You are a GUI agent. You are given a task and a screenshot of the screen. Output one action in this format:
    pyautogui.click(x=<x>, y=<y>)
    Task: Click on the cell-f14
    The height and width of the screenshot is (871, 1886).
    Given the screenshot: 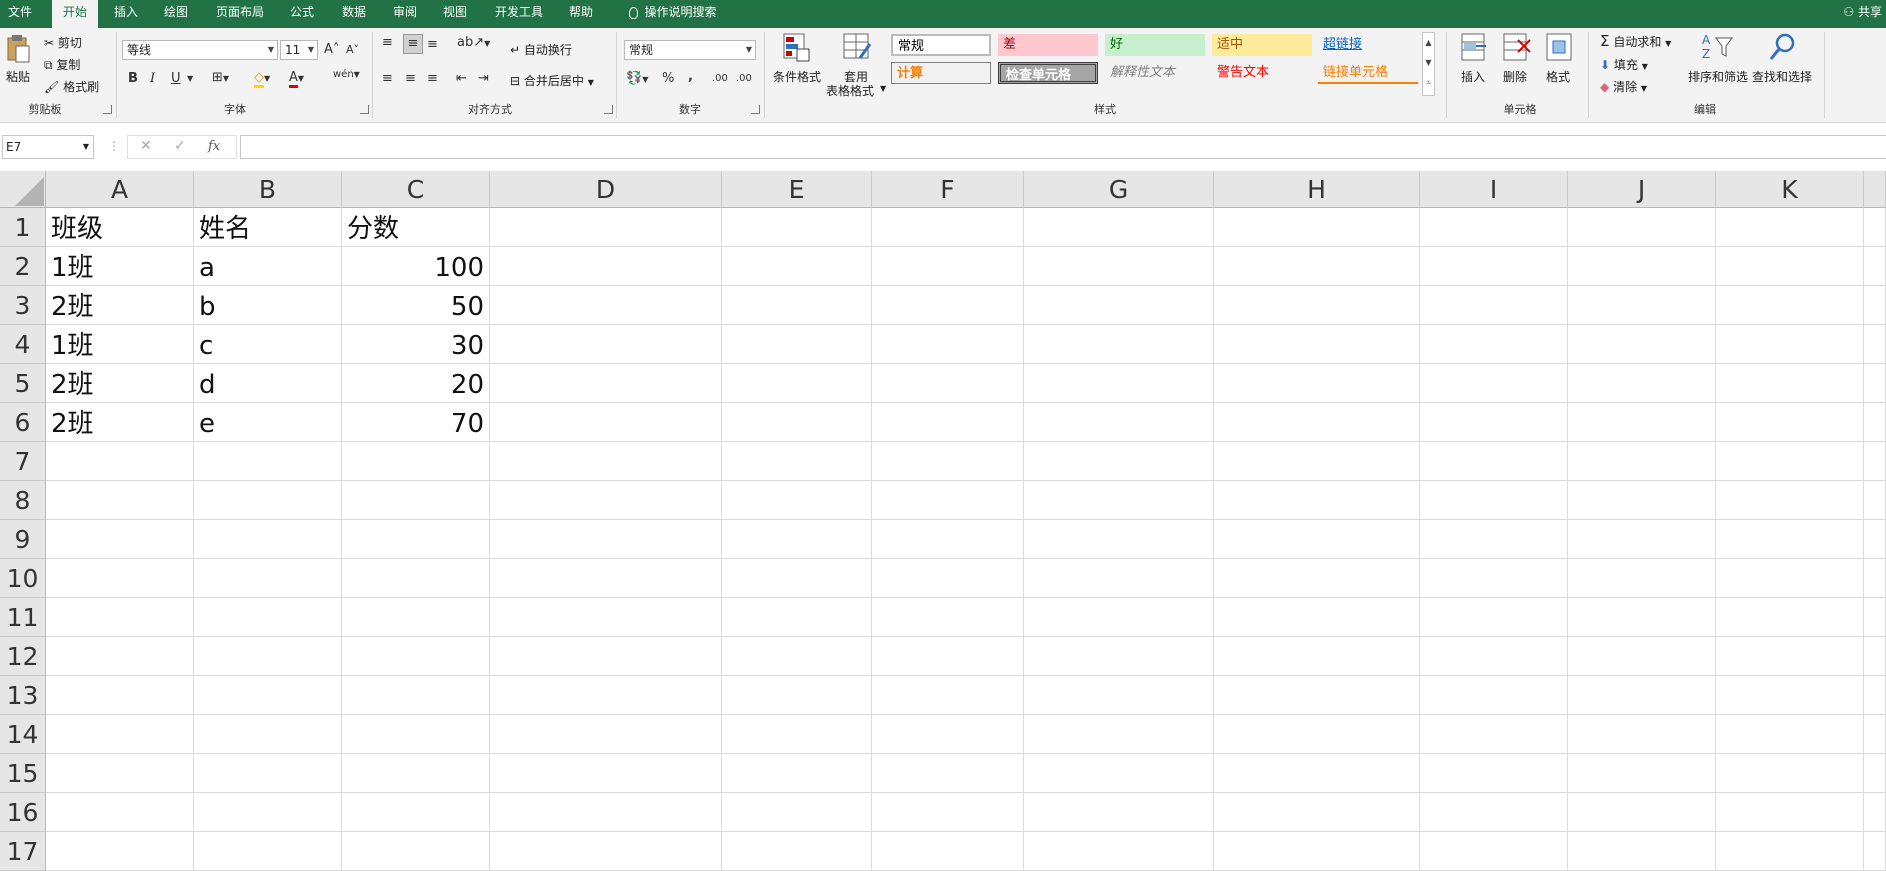 What is the action you would take?
    pyautogui.click(x=948, y=734)
    